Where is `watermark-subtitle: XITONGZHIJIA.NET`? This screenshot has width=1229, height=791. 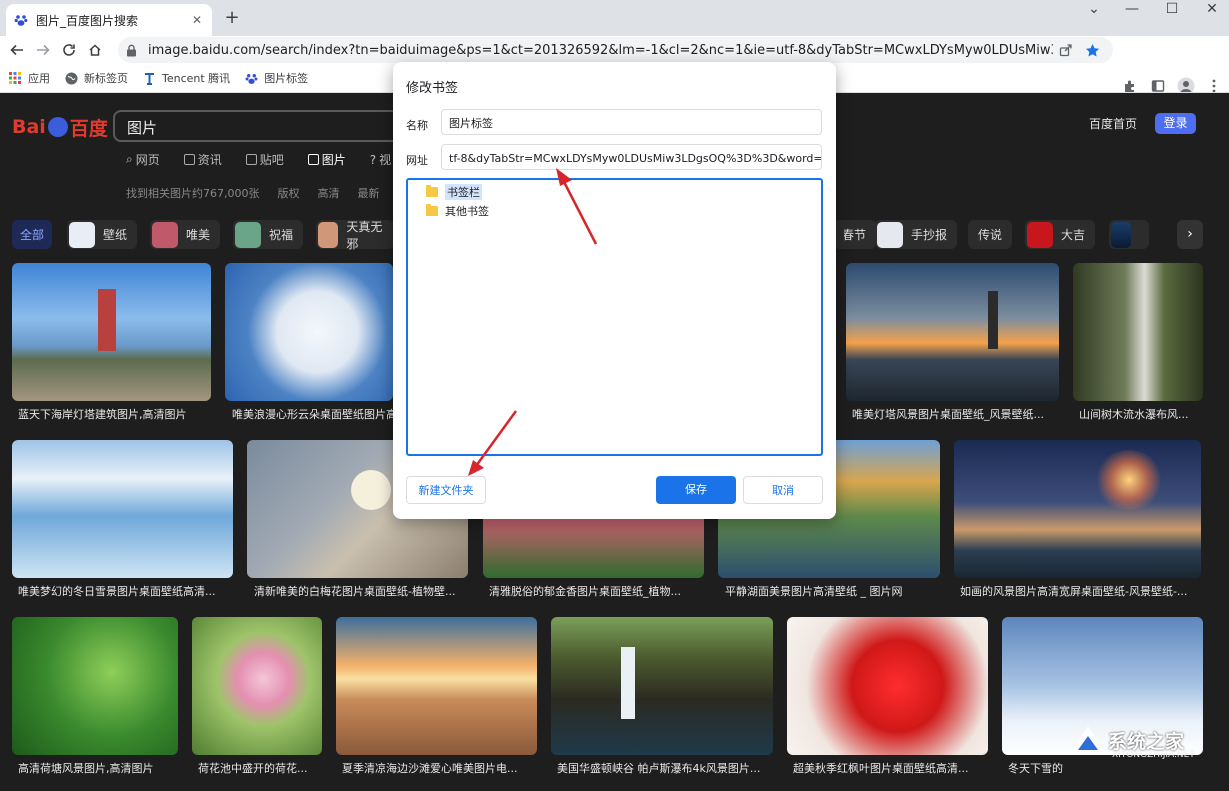 watermark-subtitle: XITONGZHIJIA.NET is located at coordinates (1153, 755).